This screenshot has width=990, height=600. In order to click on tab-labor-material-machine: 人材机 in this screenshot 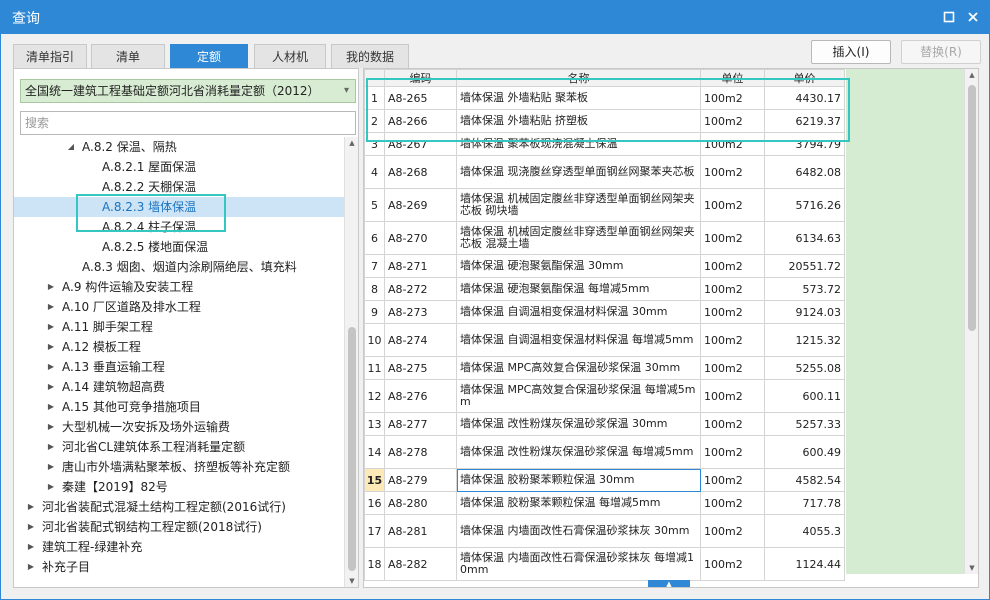, I will do `click(290, 56)`.